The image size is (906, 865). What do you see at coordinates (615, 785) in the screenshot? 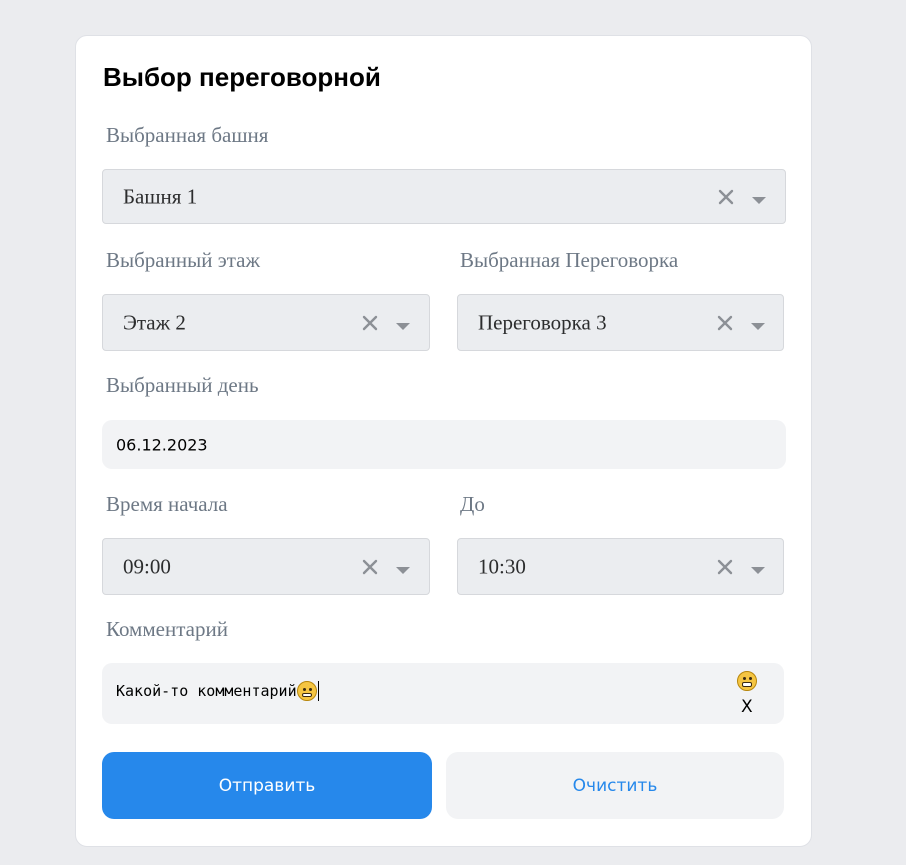
I see `reset-button: Очистить` at bounding box center [615, 785].